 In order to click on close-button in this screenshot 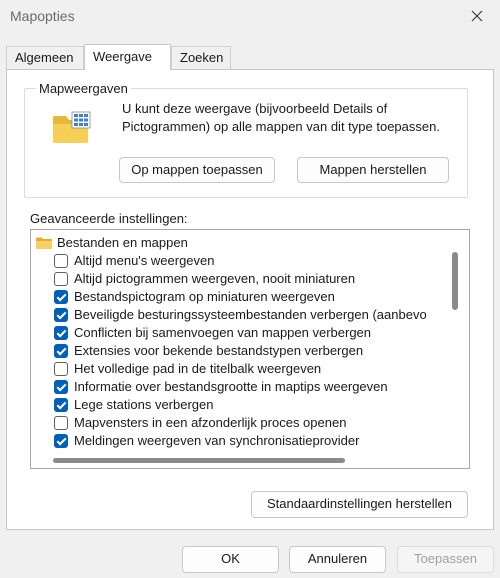, I will do `click(477, 16)`.